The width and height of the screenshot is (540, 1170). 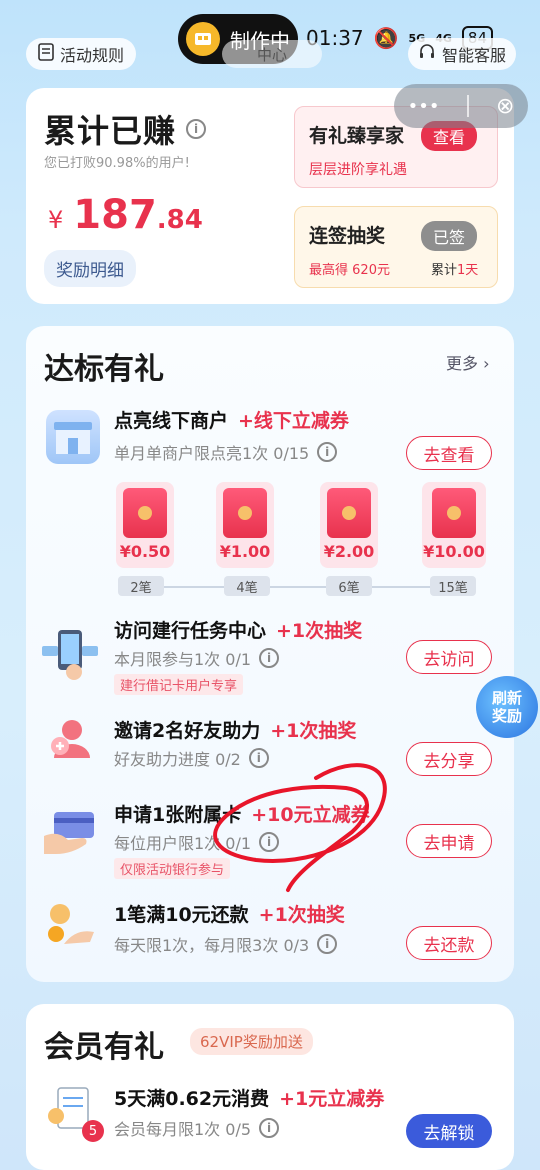 What do you see at coordinates (461, 106) in the screenshot?
I see `miniprogram-capsule: ••• ⊗` at bounding box center [461, 106].